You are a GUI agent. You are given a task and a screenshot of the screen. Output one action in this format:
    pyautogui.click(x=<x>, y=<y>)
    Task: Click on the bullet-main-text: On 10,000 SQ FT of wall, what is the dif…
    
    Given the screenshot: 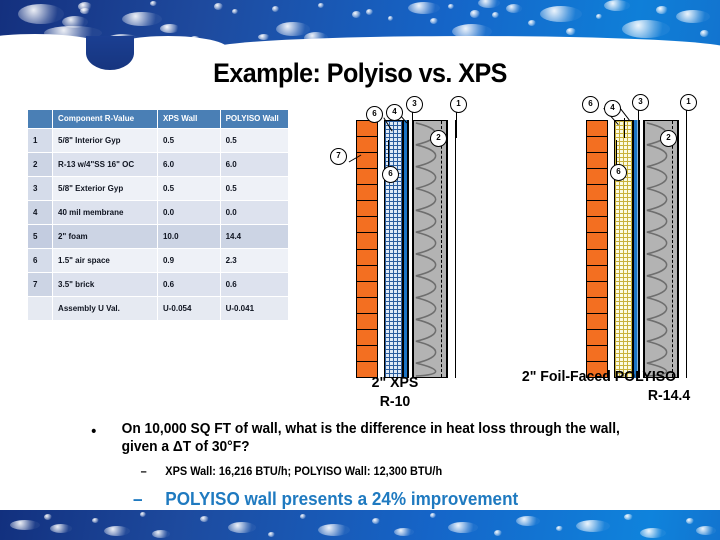 What is the action you would take?
    pyautogui.click(x=370, y=438)
    